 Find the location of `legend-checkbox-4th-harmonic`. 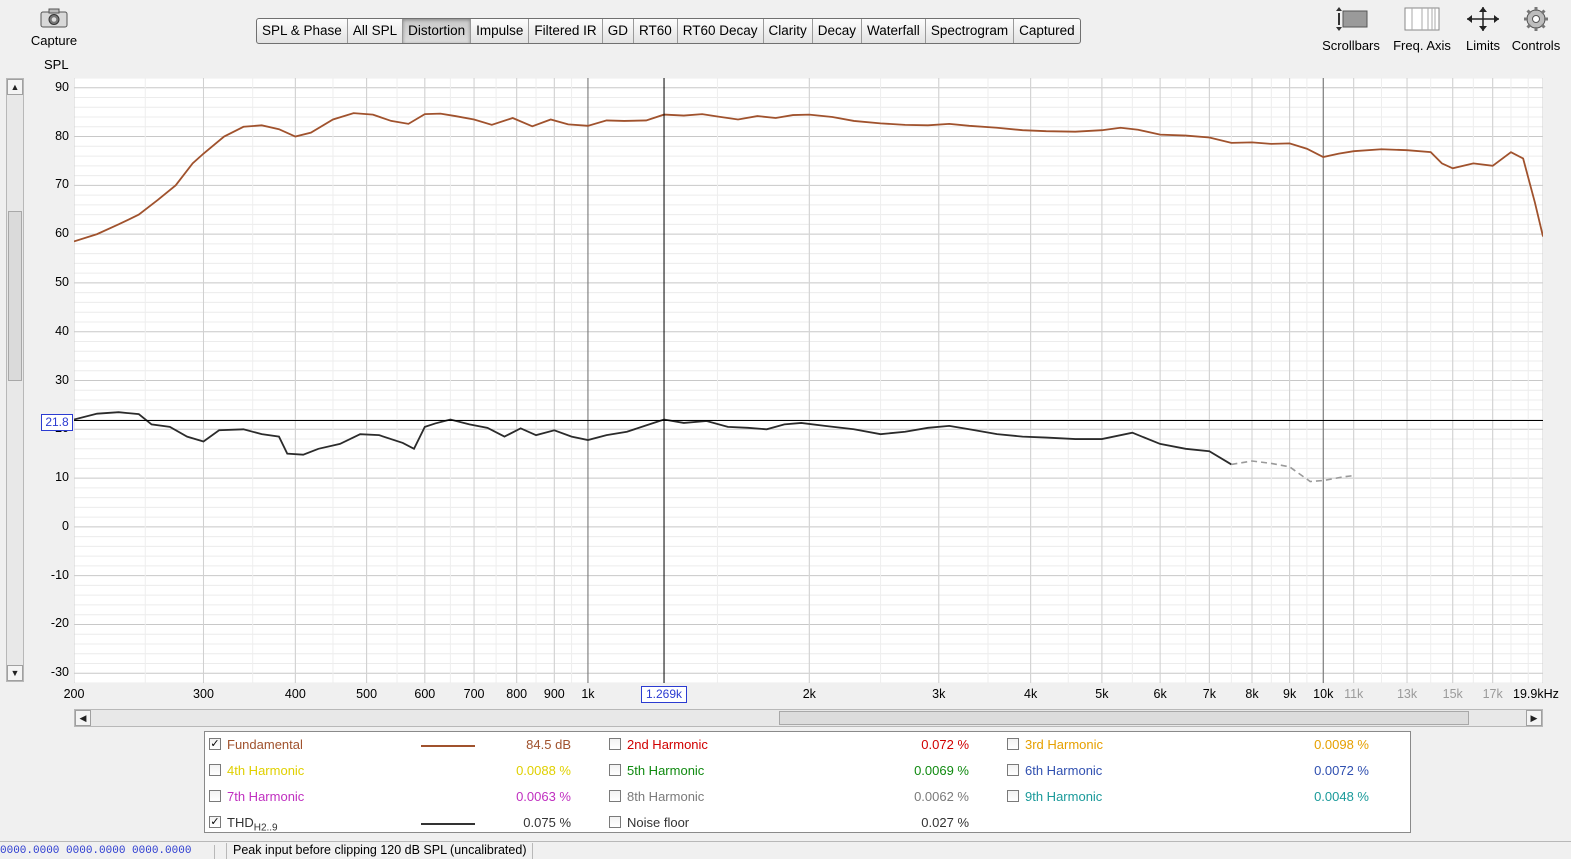

legend-checkbox-4th-harmonic is located at coordinates (215, 770).